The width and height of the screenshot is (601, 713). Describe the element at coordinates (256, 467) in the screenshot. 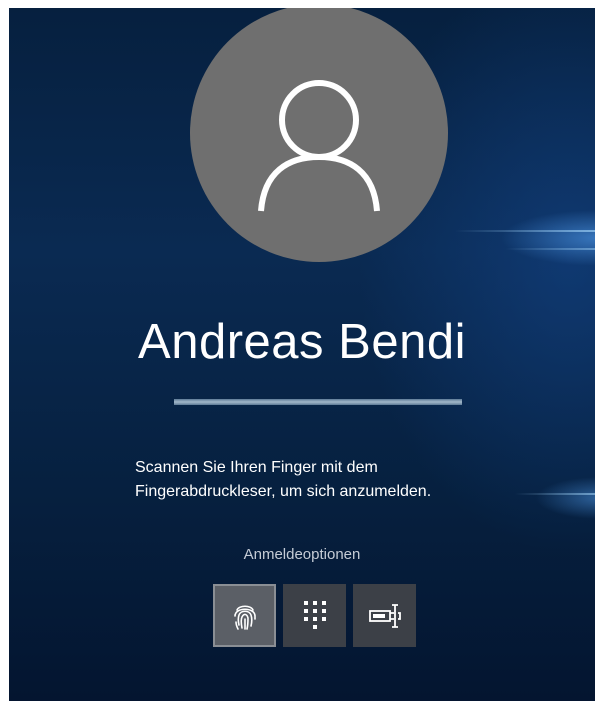

I see `instruction-line-1: Scannen Sie Ihren Finger mit dem` at that location.